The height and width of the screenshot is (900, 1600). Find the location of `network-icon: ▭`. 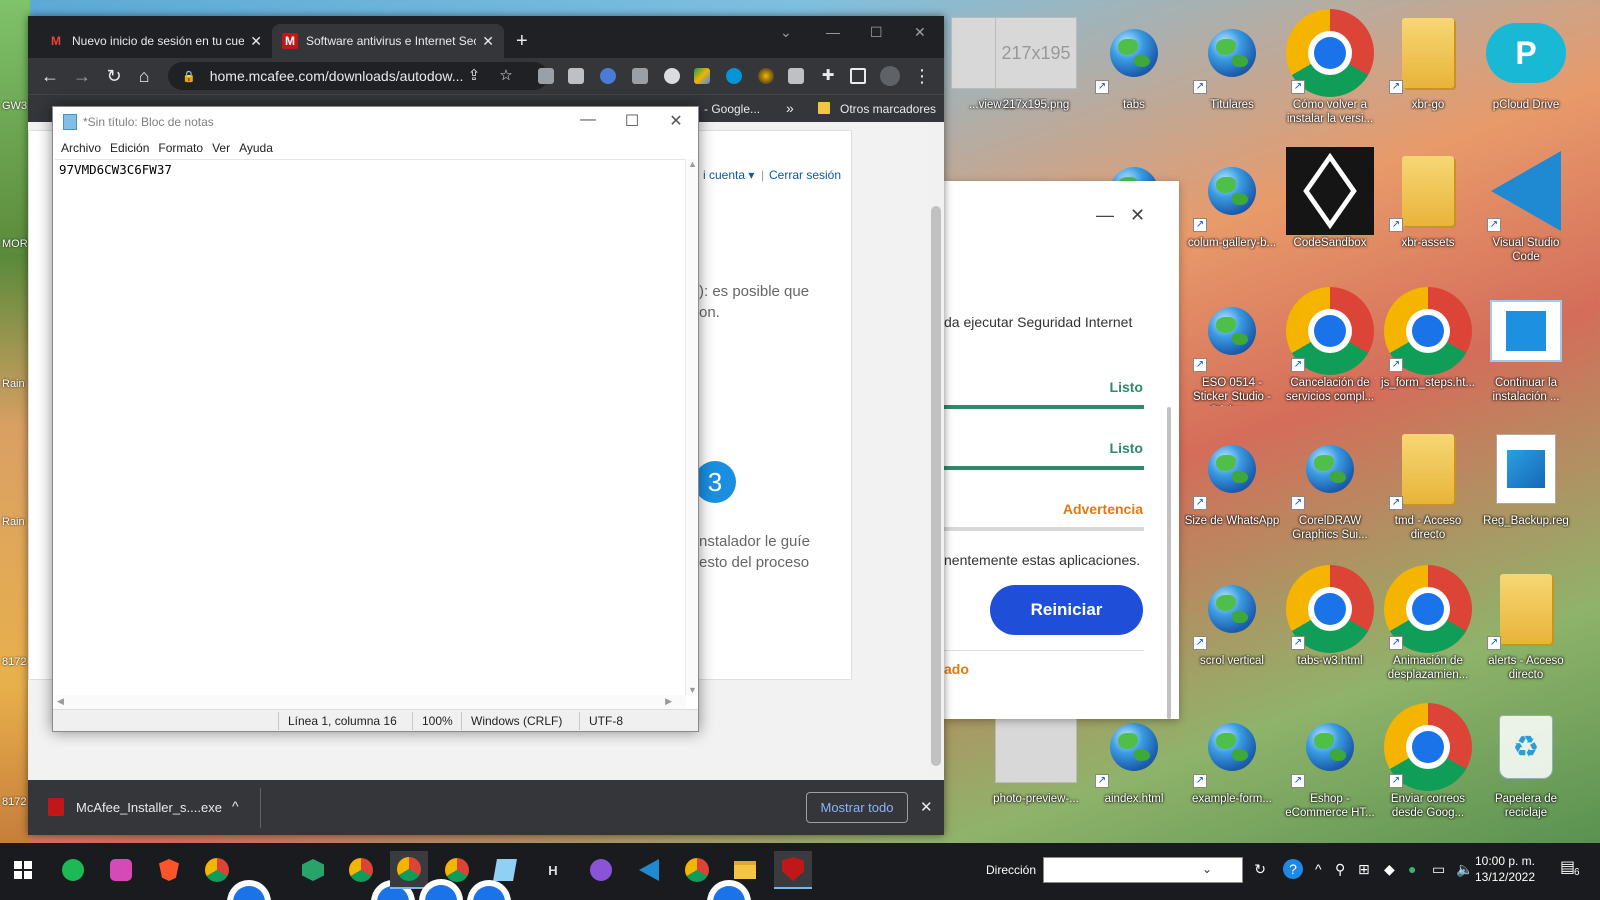

network-icon: ▭ is located at coordinates (1438, 869).